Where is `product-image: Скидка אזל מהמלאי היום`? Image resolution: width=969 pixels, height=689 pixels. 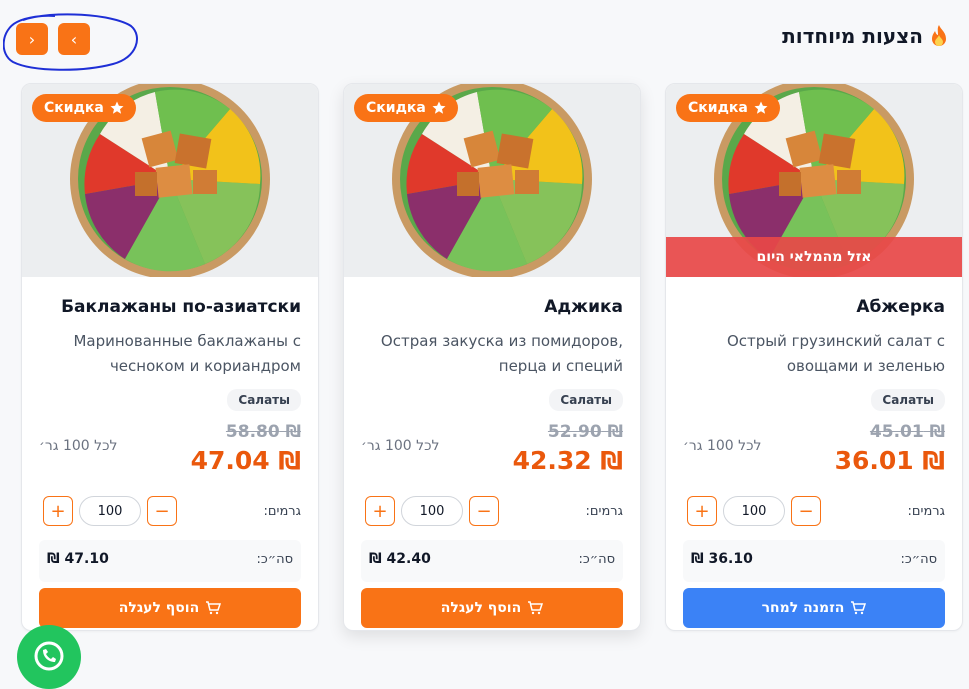
product-image: Скидка אזל מהמלאי היום is located at coordinates (814, 180).